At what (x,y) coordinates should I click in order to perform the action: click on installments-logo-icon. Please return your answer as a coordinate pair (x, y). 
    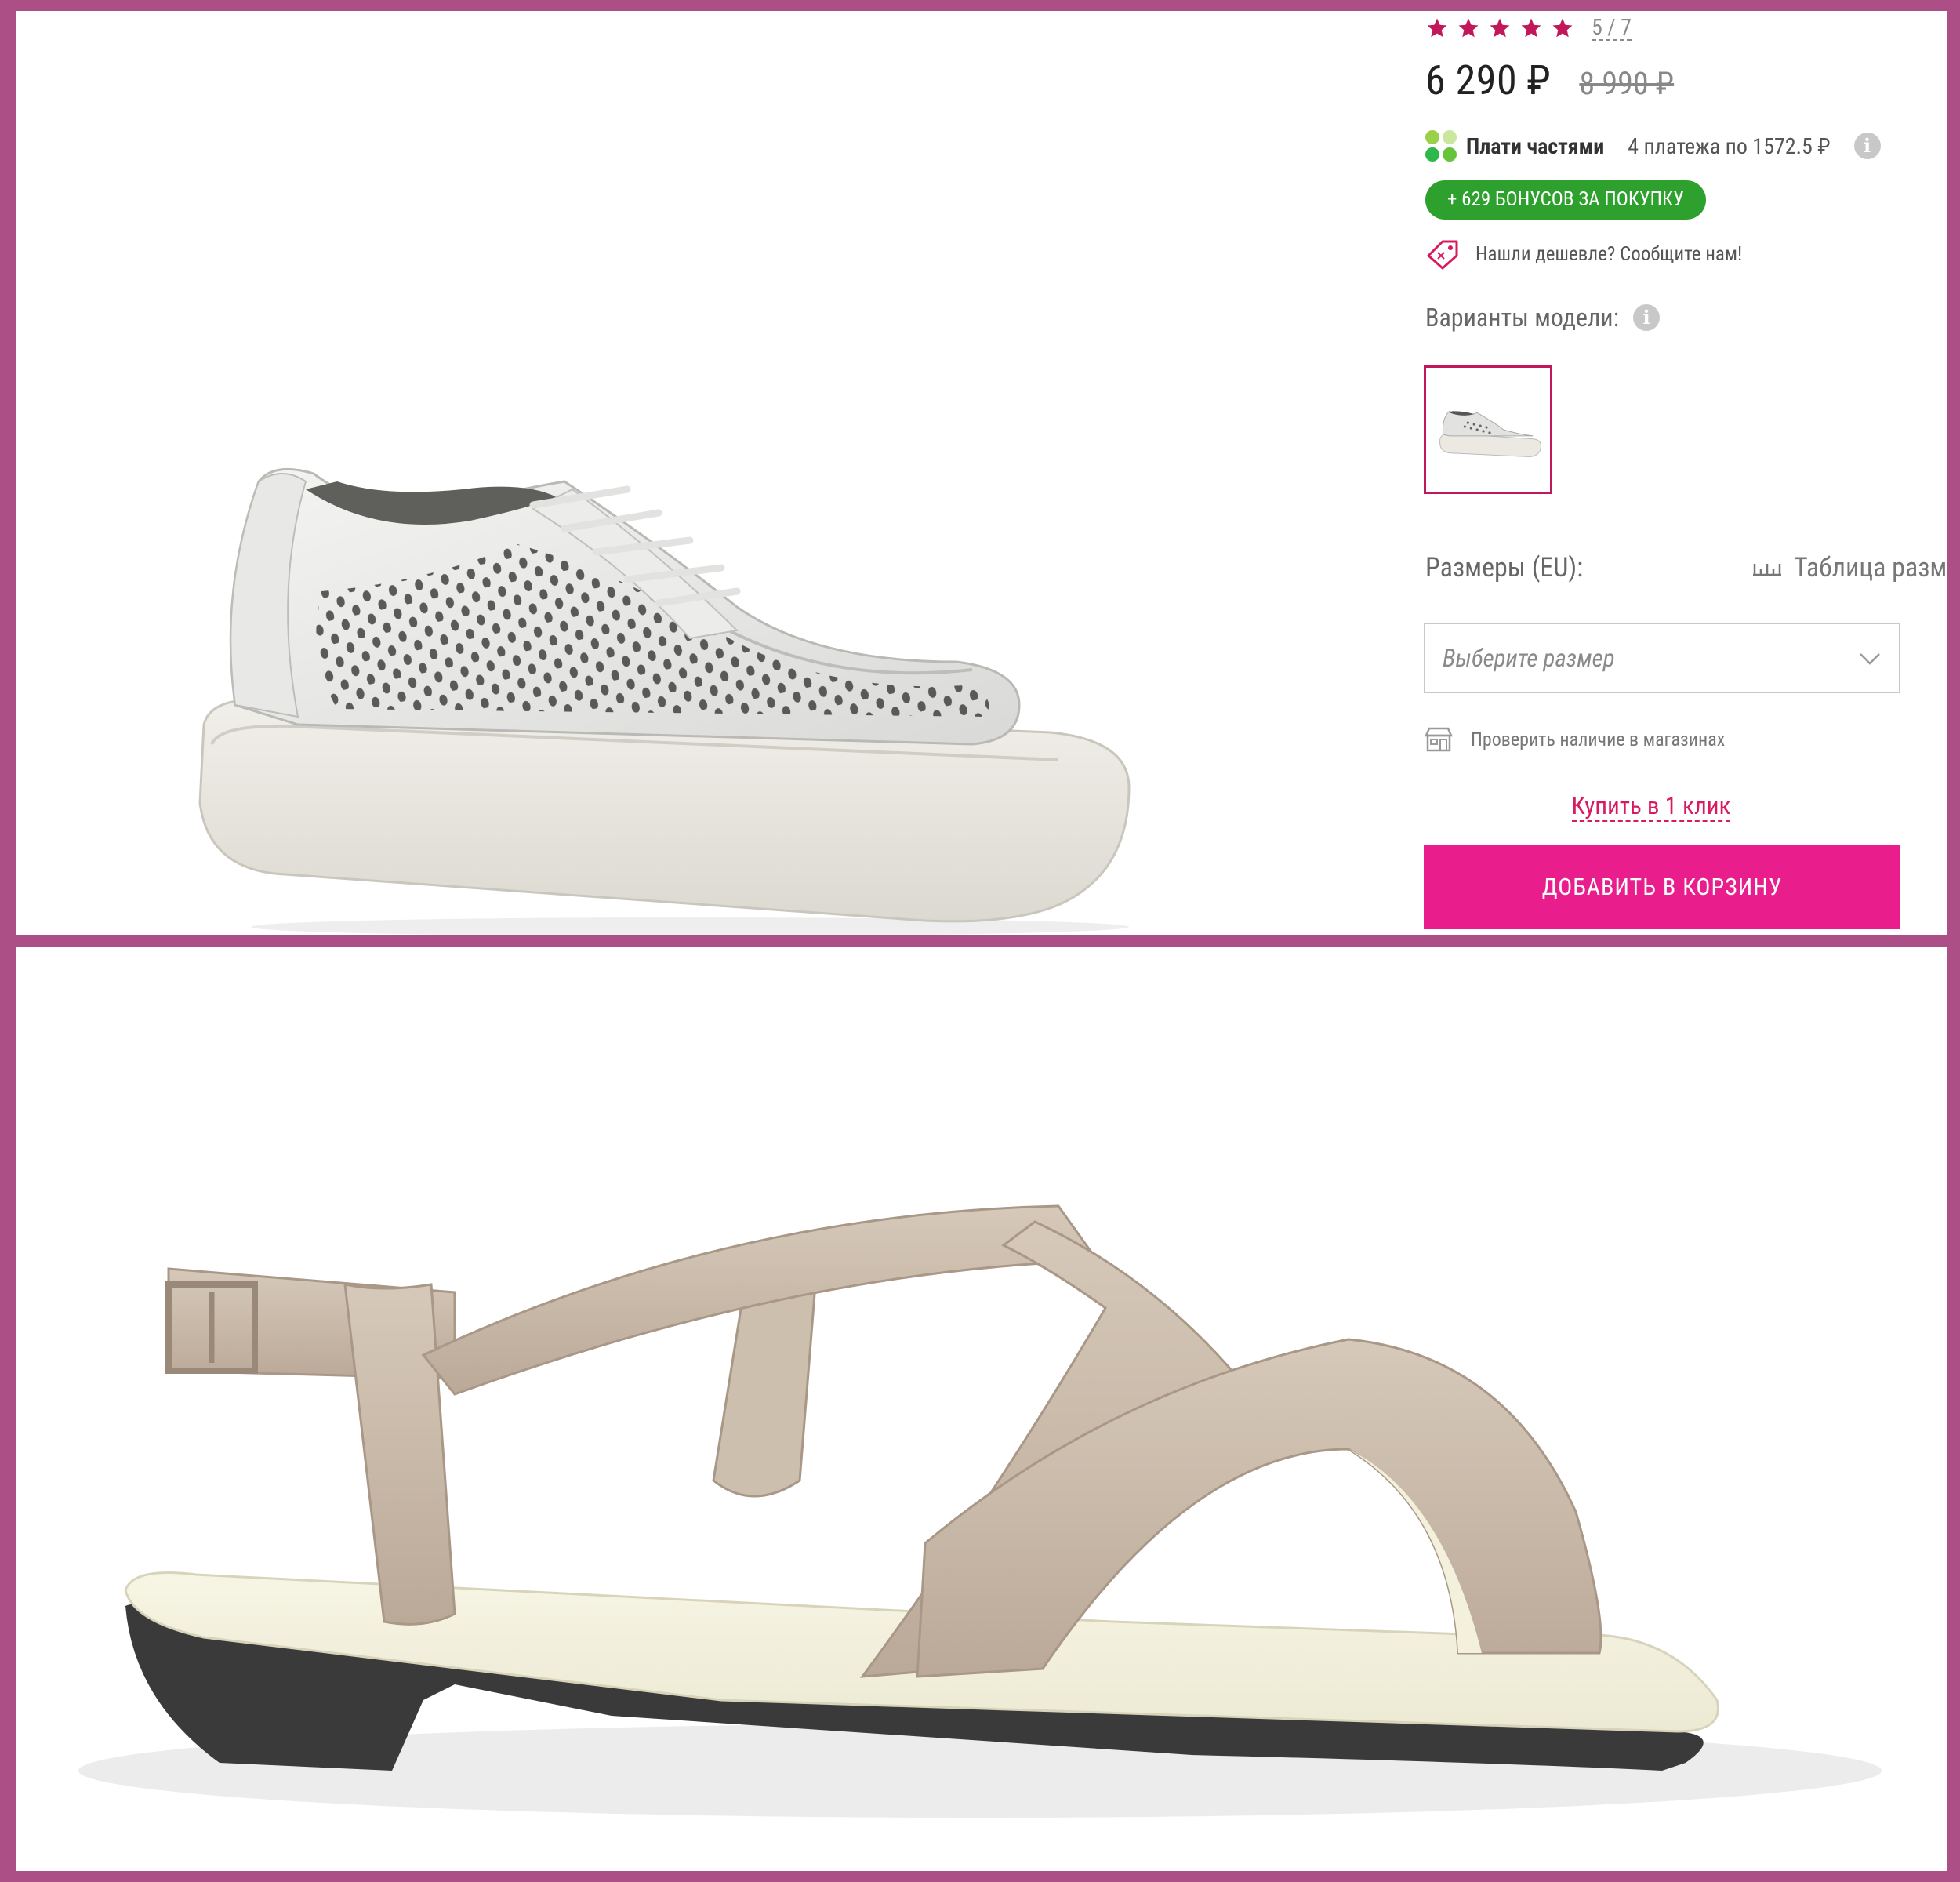
    Looking at the image, I should click on (1441, 146).